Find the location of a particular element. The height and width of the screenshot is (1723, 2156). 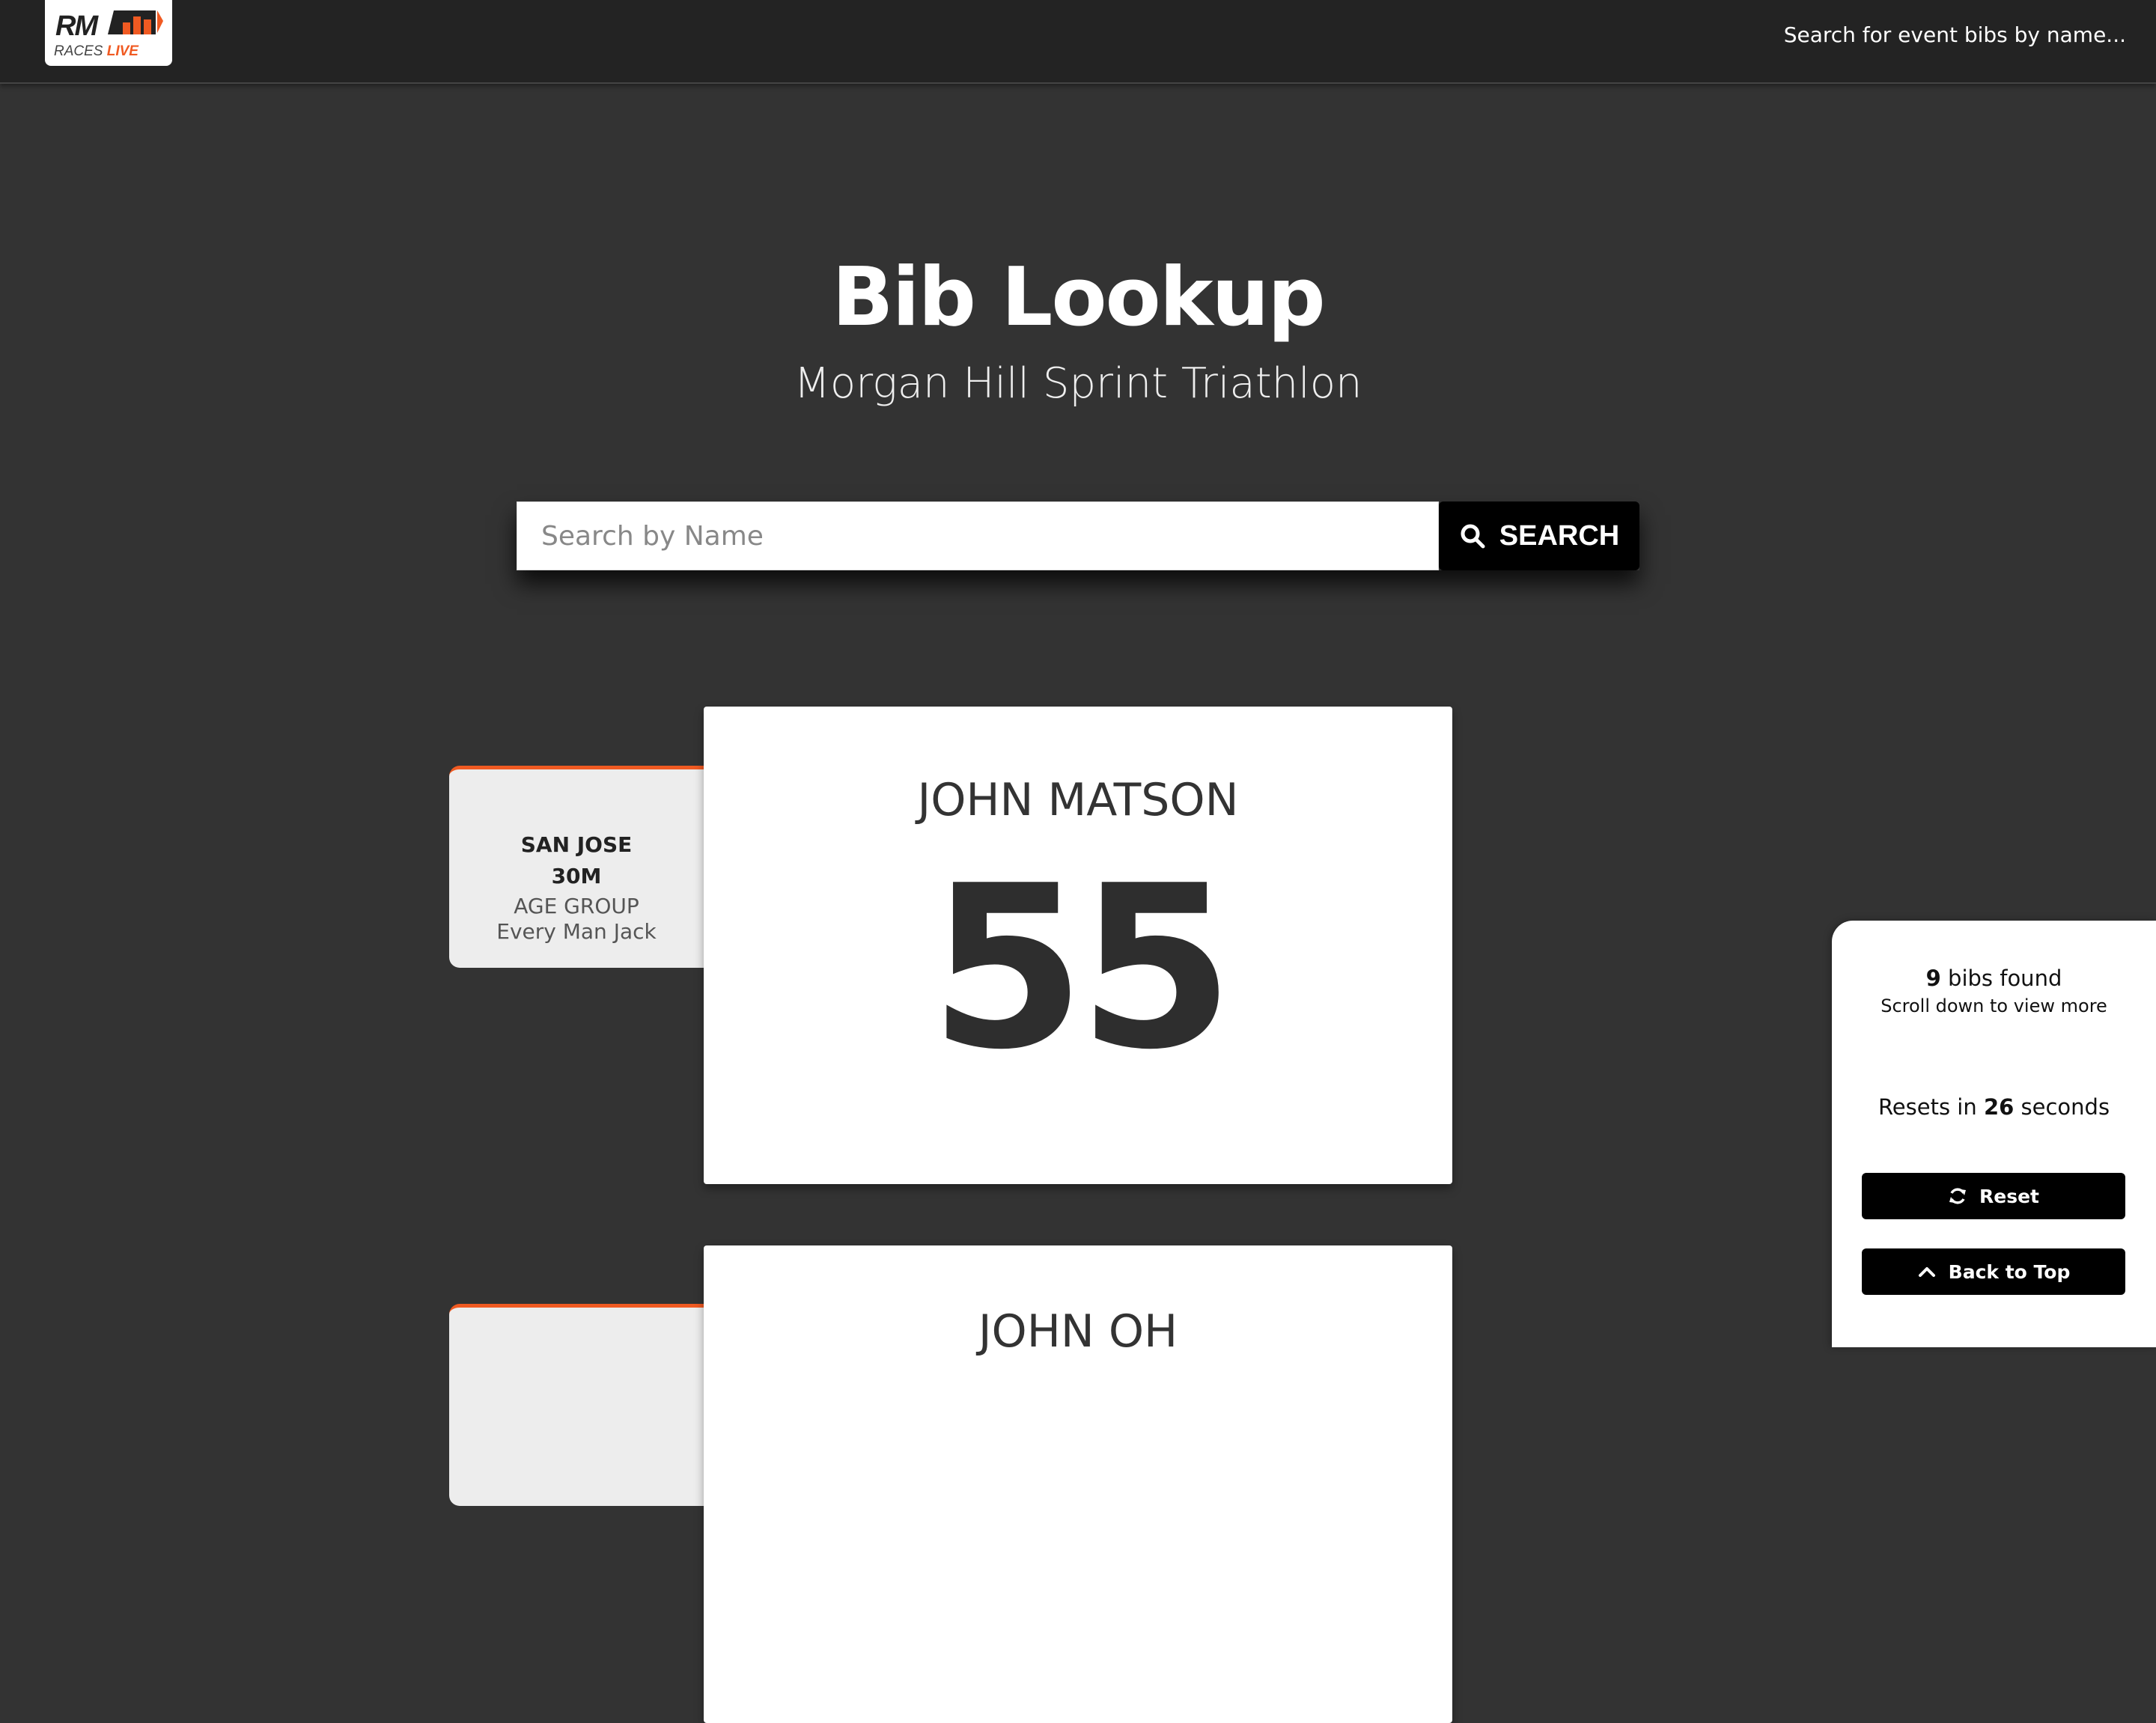

bib-team: Every Man Jack is located at coordinates (576, 931).